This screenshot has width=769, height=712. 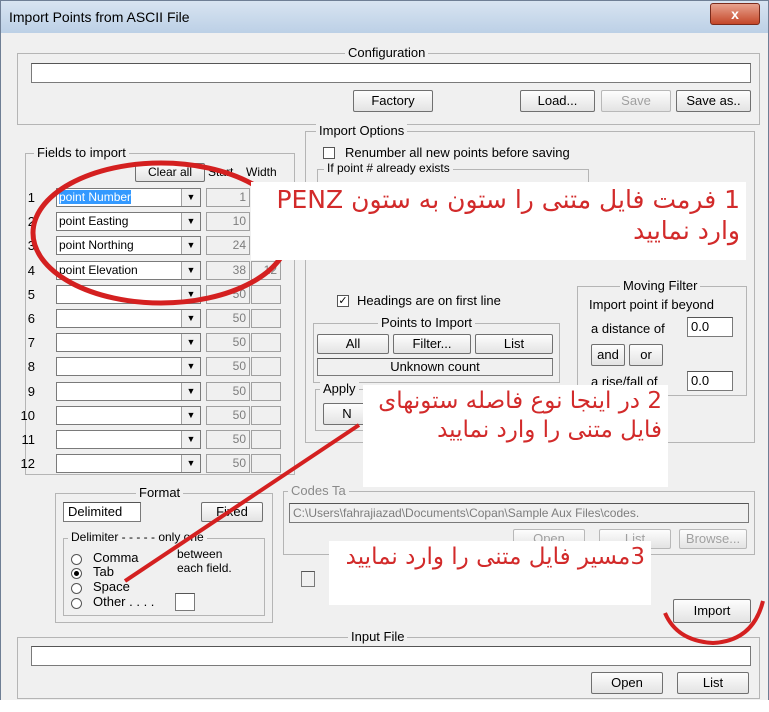 What do you see at coordinates (228, 197) in the screenshot?
I see `field-start-input: 1` at bounding box center [228, 197].